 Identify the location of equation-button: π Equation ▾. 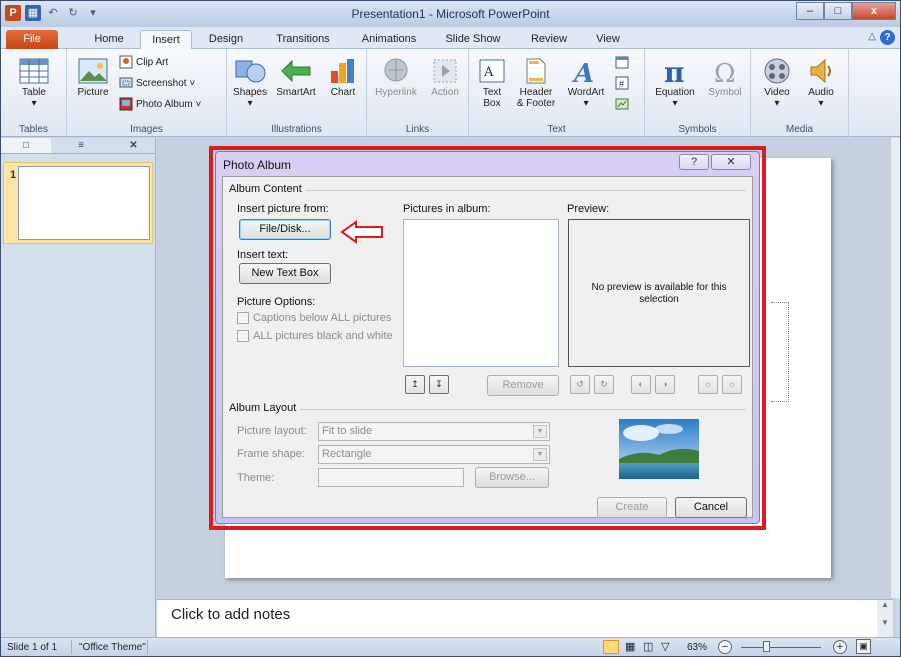
(675, 83).